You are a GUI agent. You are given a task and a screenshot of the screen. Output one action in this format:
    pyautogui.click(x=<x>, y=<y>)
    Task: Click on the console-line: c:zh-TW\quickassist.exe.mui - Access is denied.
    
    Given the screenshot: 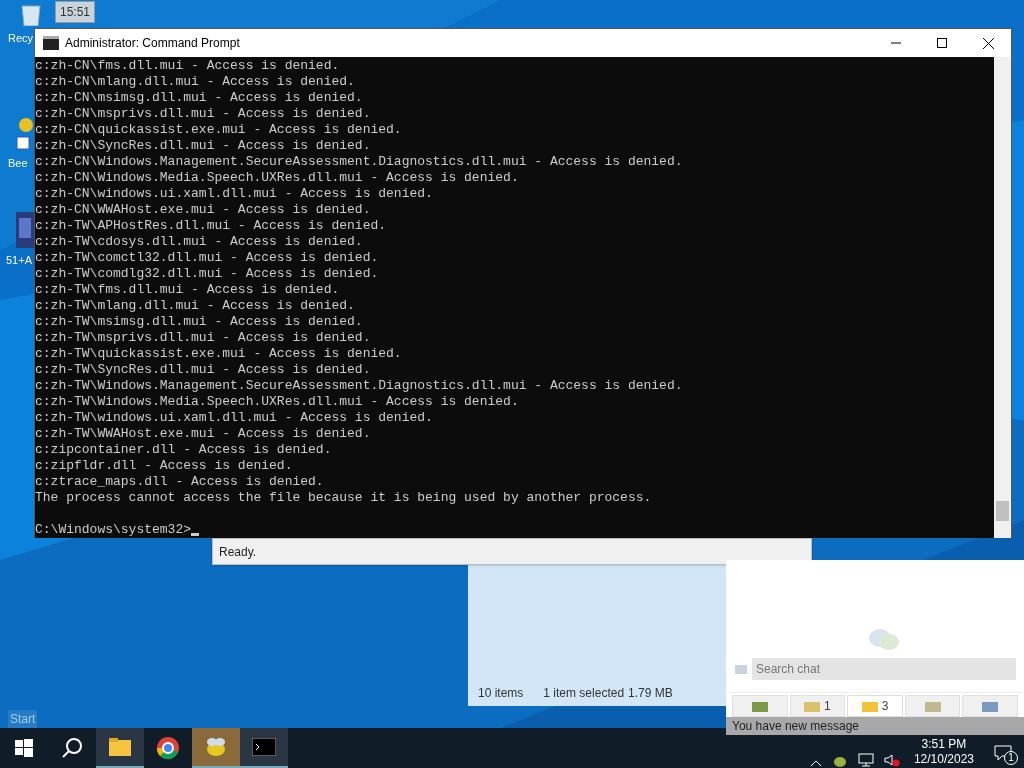 What is the action you would take?
    pyautogui.click(x=218, y=354)
    